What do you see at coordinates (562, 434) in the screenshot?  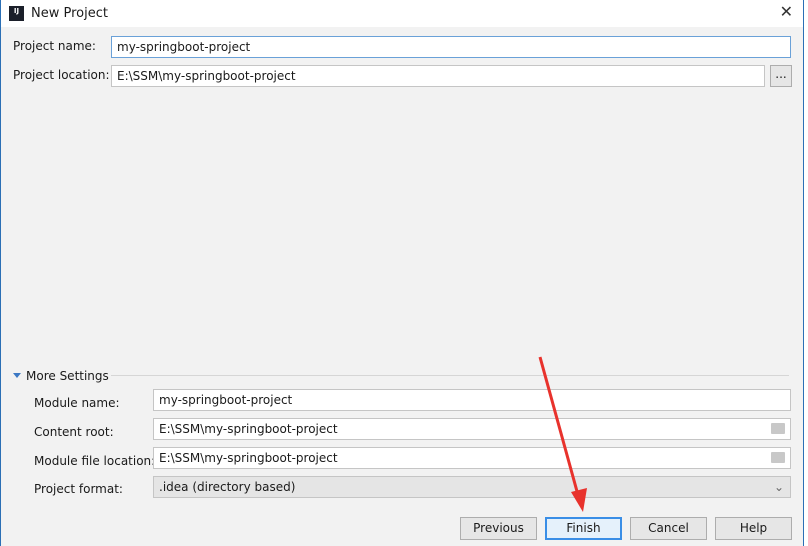 I see `red-arrow-icon` at bounding box center [562, 434].